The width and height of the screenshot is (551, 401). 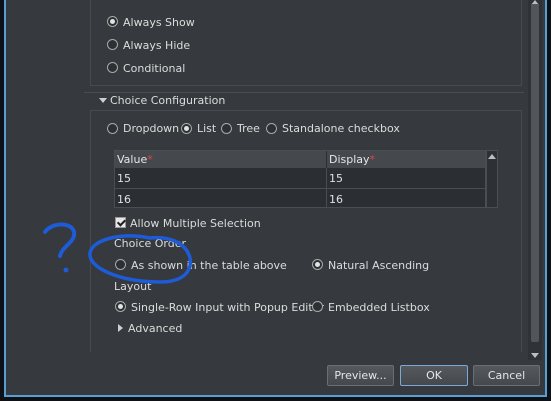 What do you see at coordinates (349, 159) in the screenshot?
I see `display-header-text: Display` at bounding box center [349, 159].